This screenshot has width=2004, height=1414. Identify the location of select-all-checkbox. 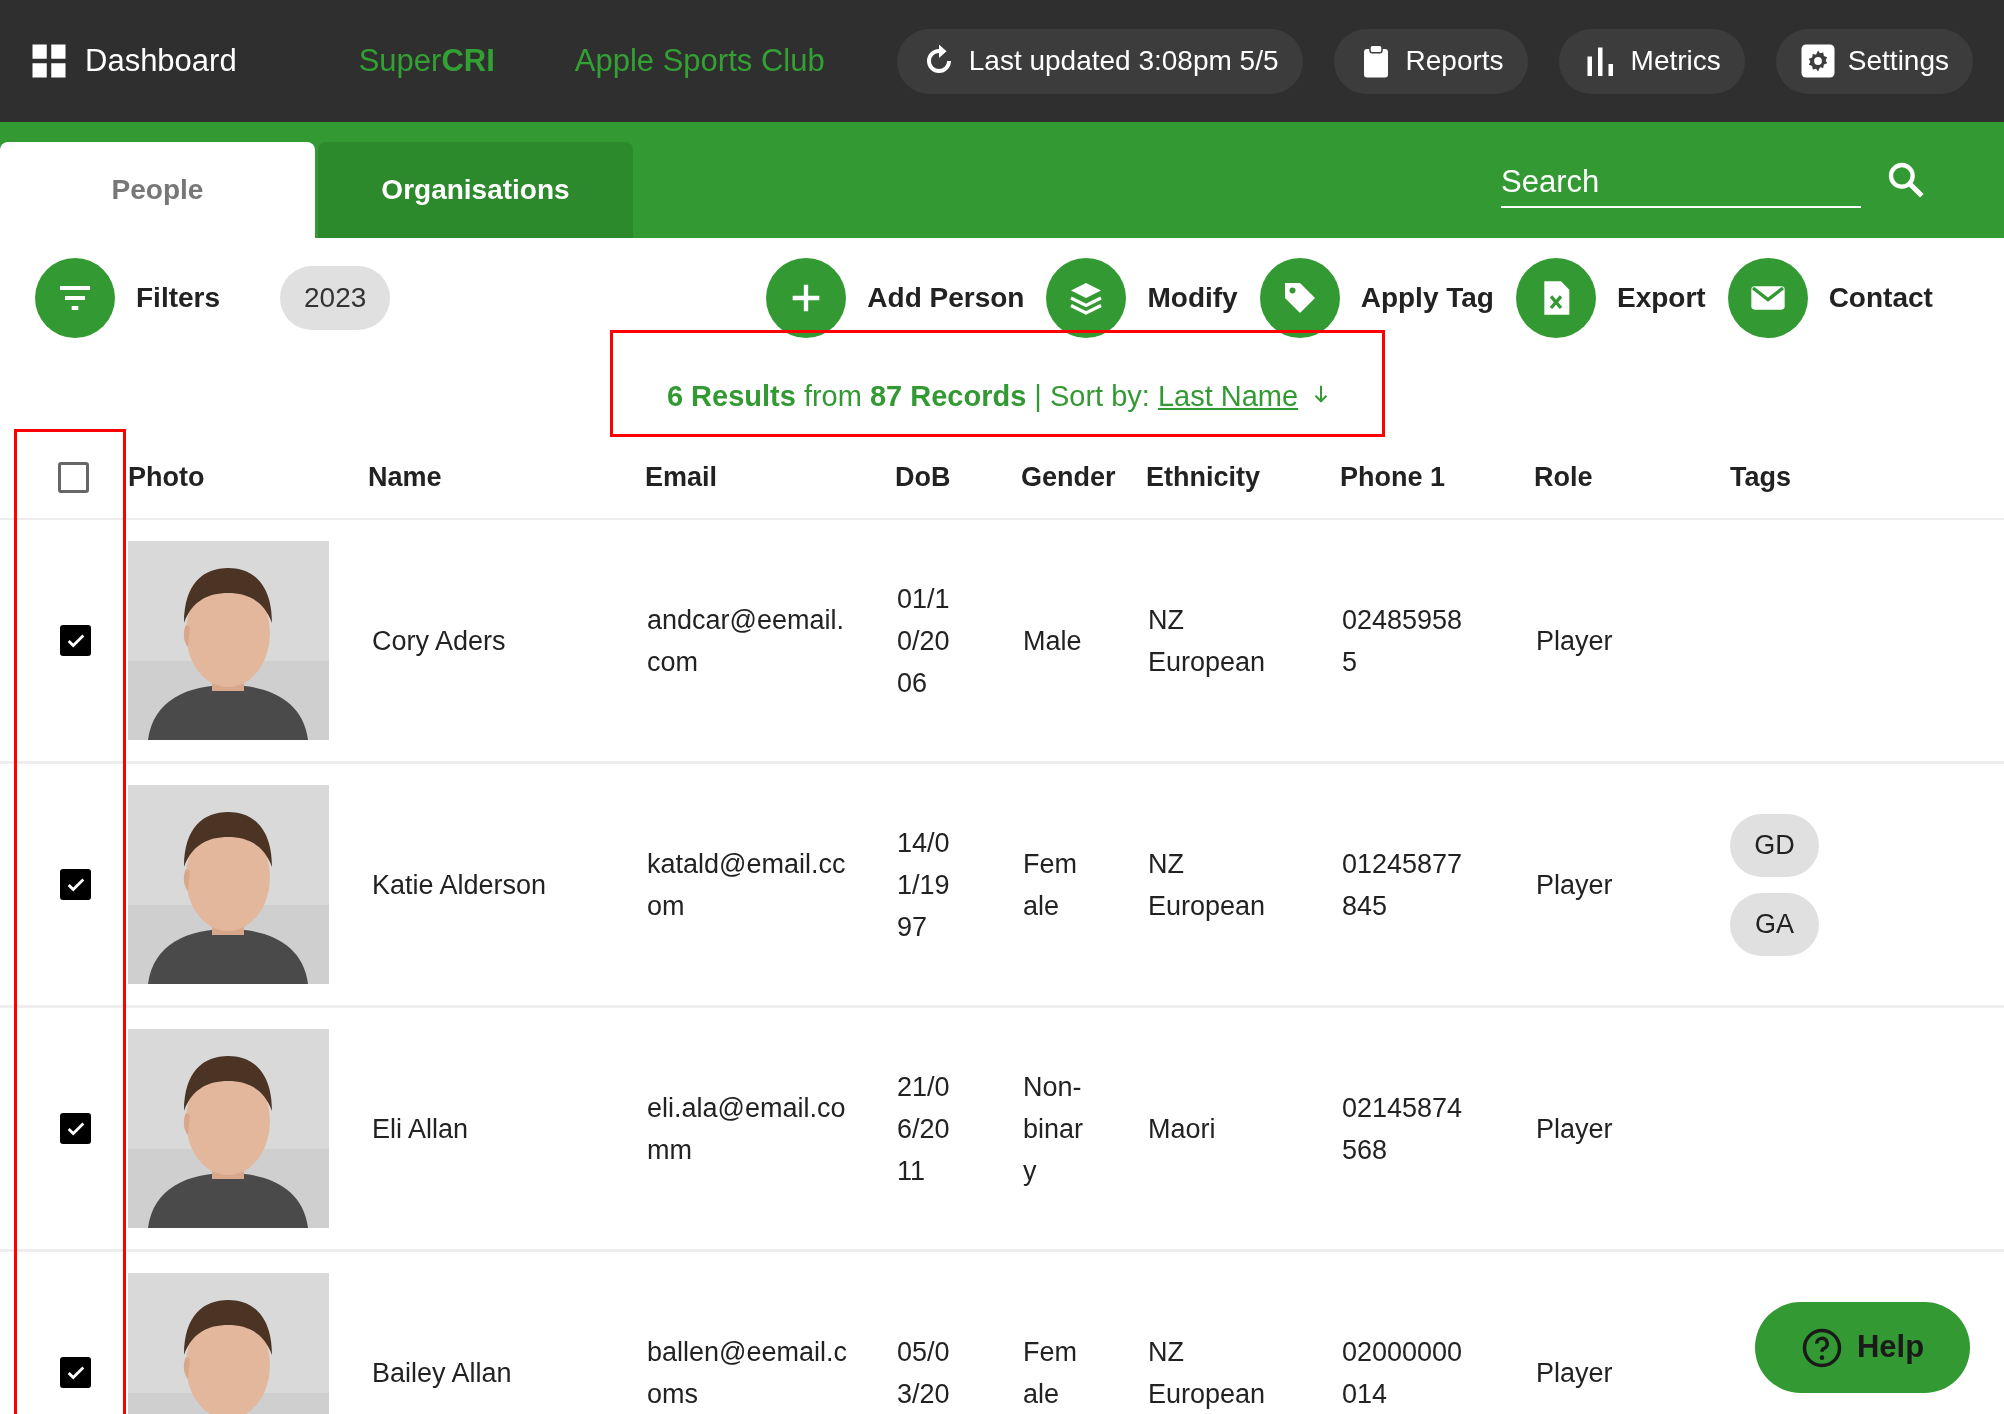
(73, 477).